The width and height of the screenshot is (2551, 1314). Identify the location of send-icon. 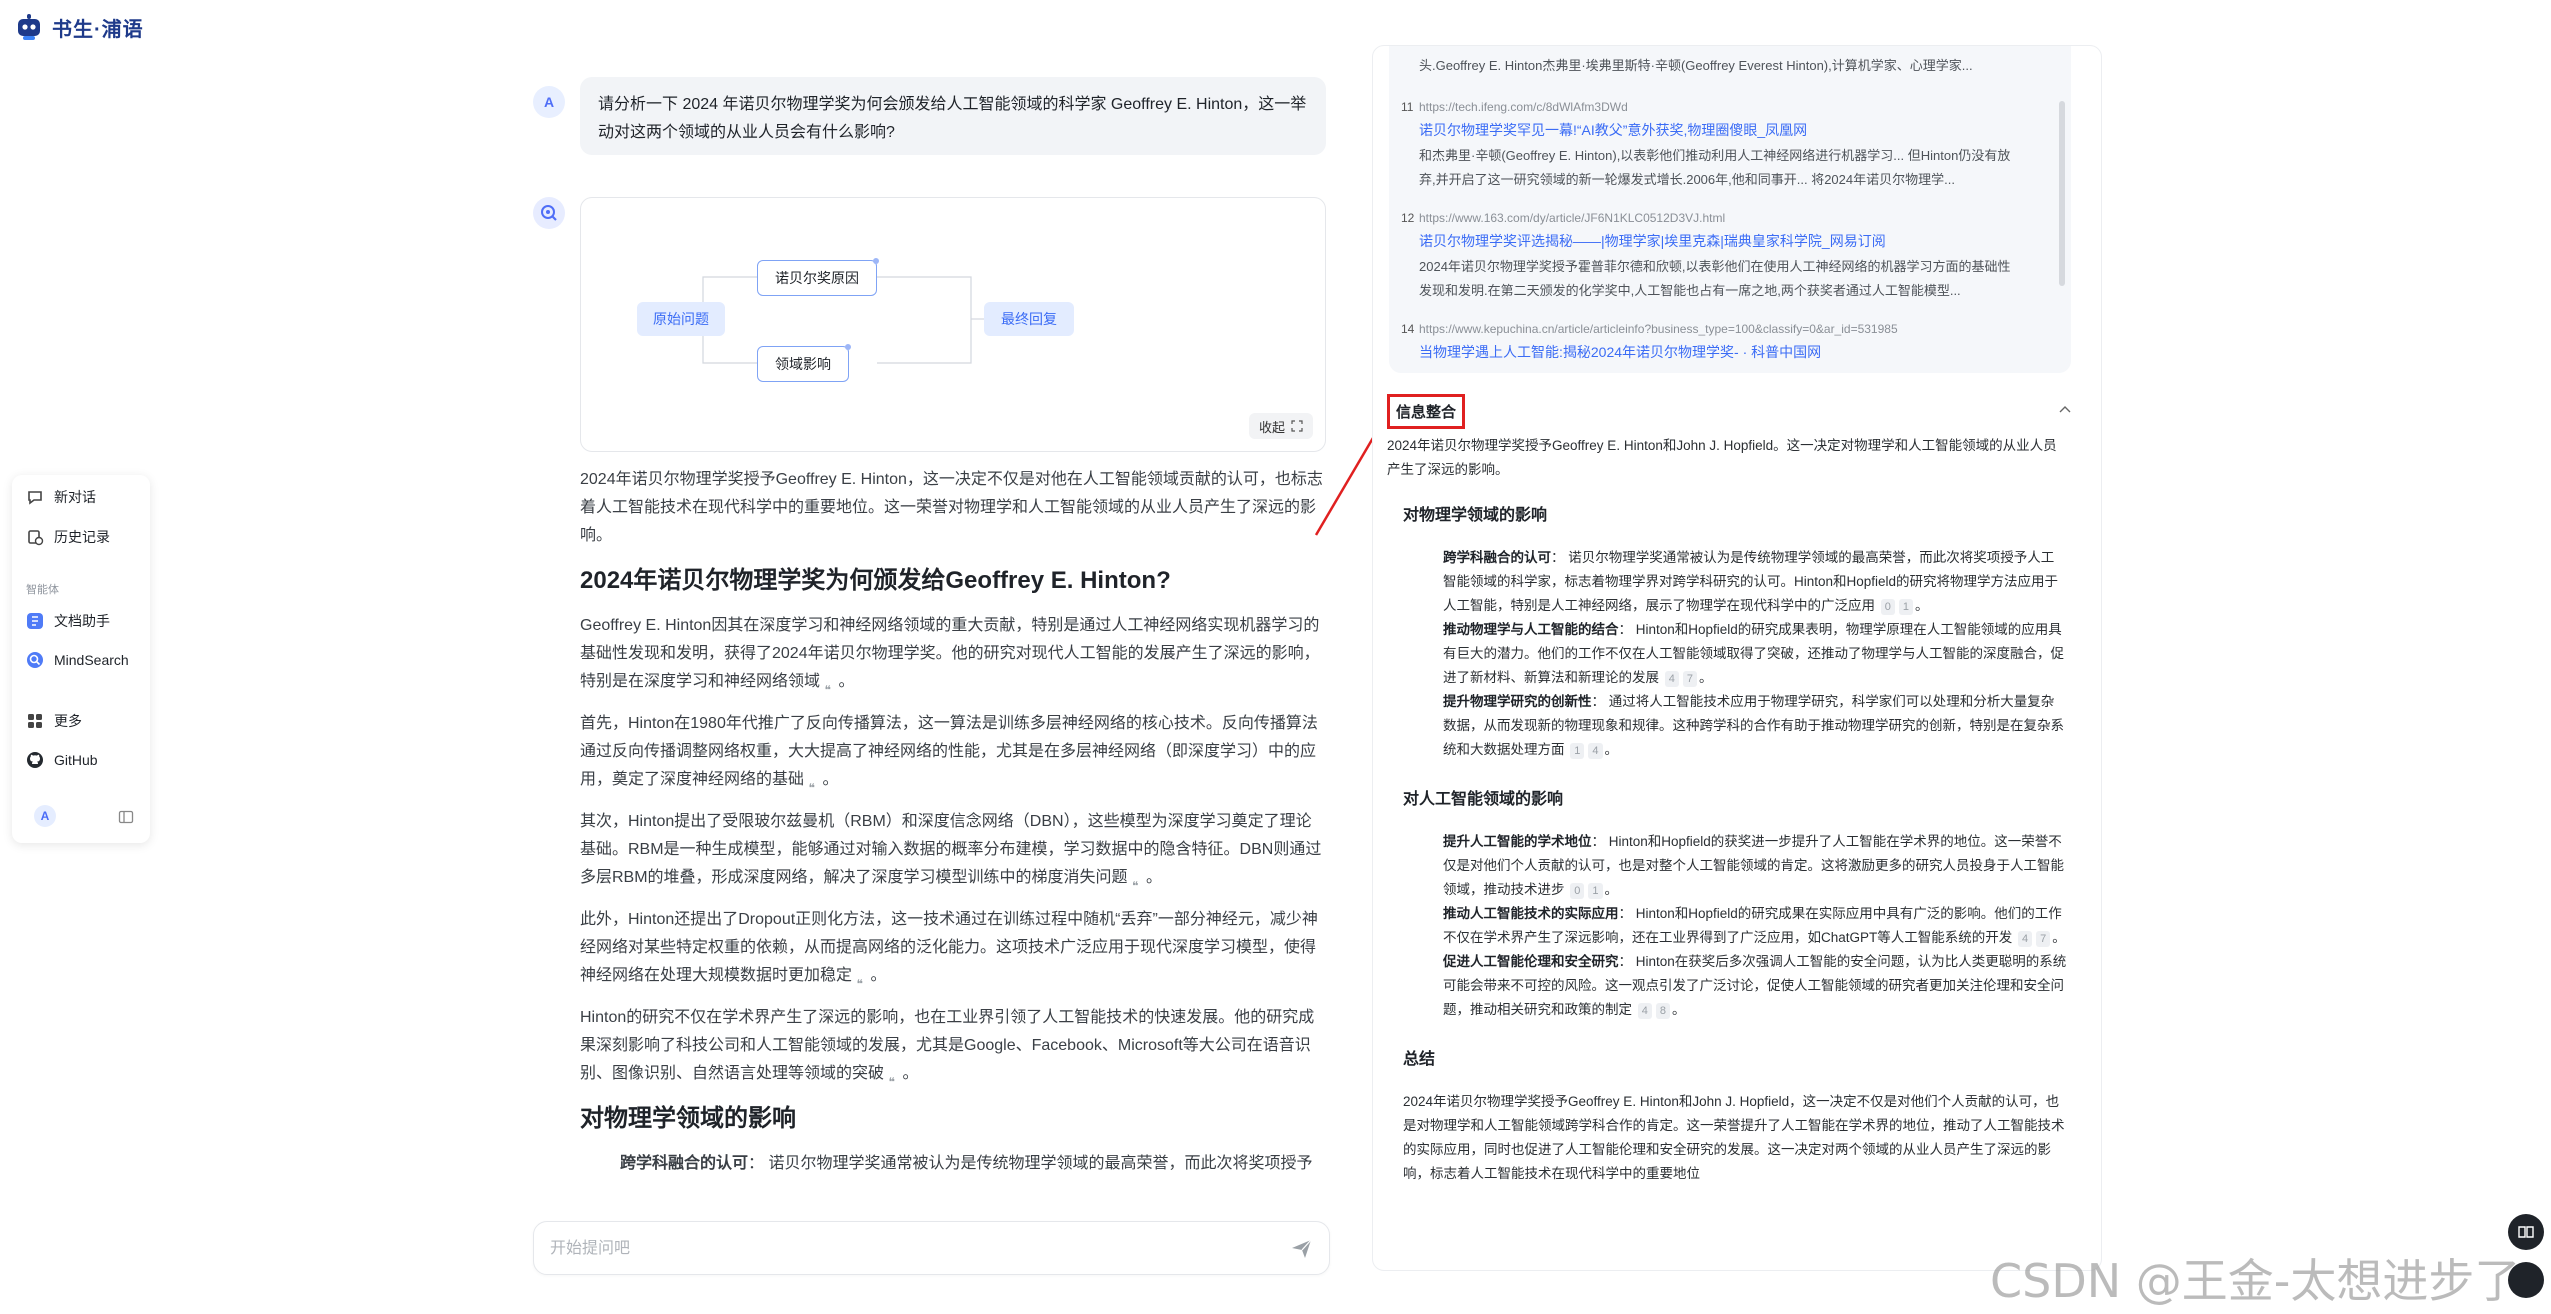
(1302, 1249).